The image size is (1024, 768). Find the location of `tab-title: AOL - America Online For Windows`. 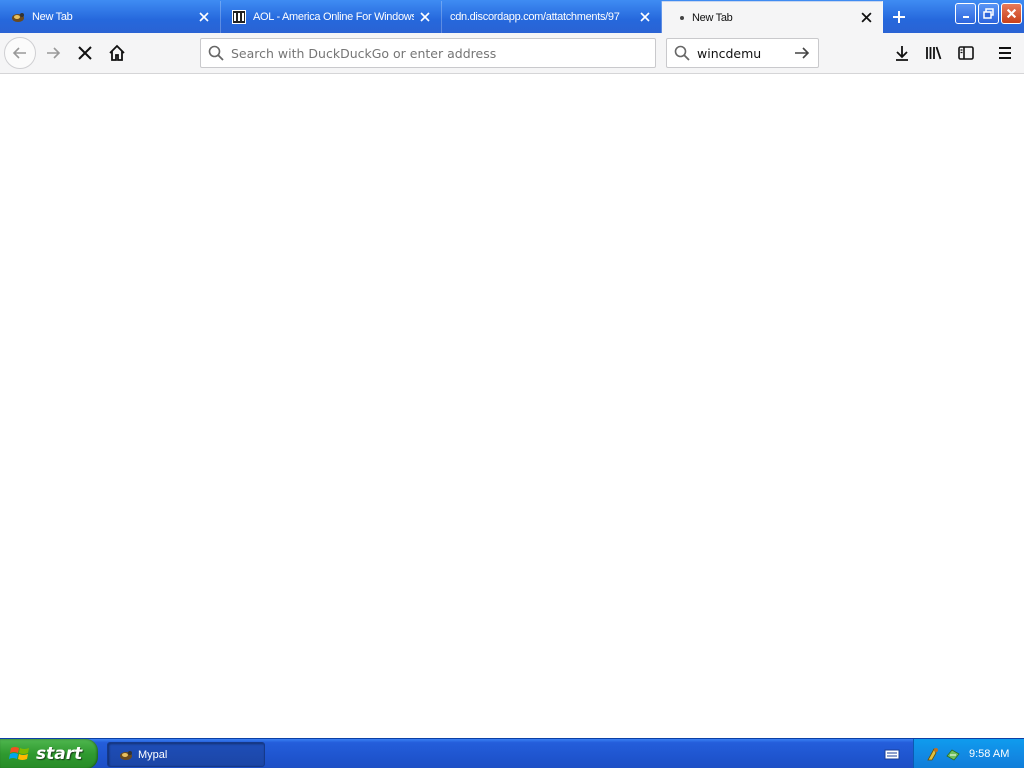

tab-title: AOL - America Online For Windows is located at coordinates (333, 17).